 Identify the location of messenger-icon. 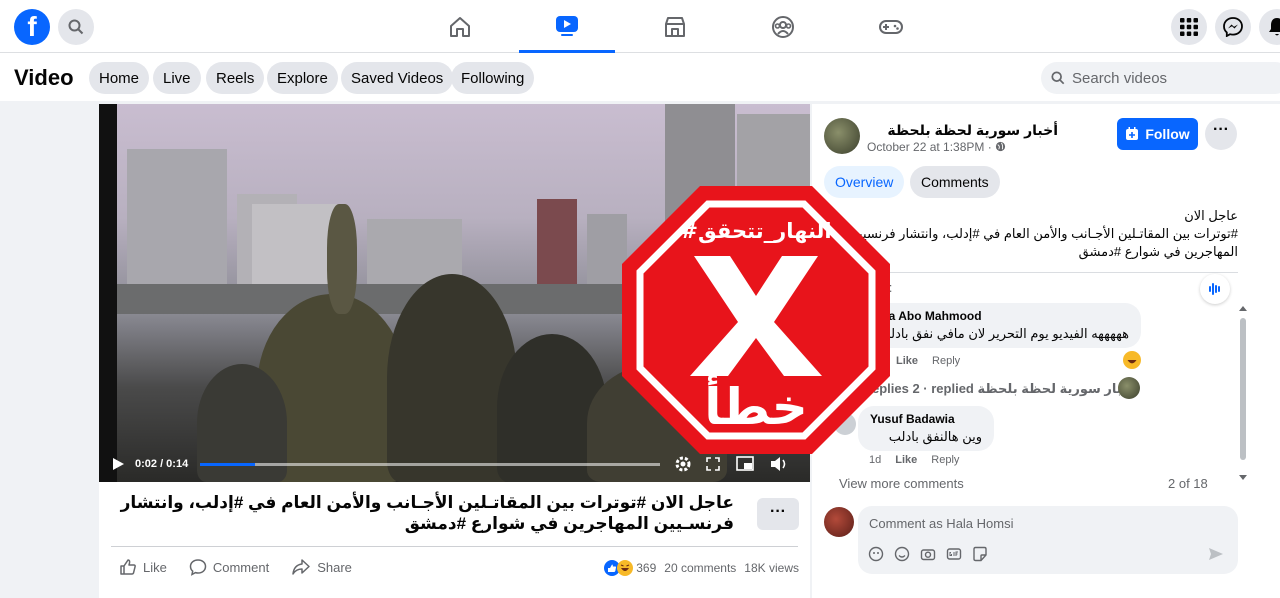
(1233, 27).